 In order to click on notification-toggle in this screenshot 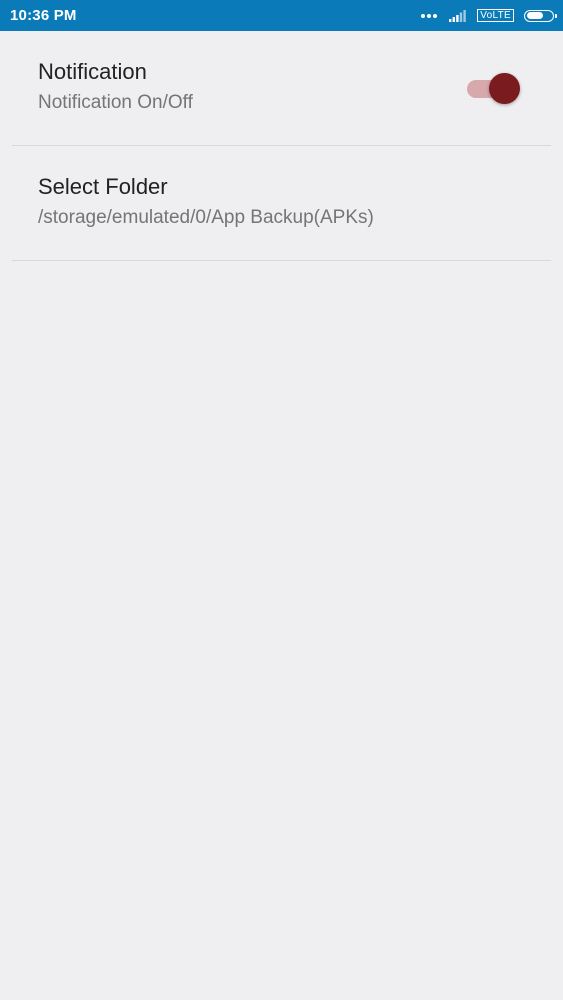, I will do `click(495, 89)`.